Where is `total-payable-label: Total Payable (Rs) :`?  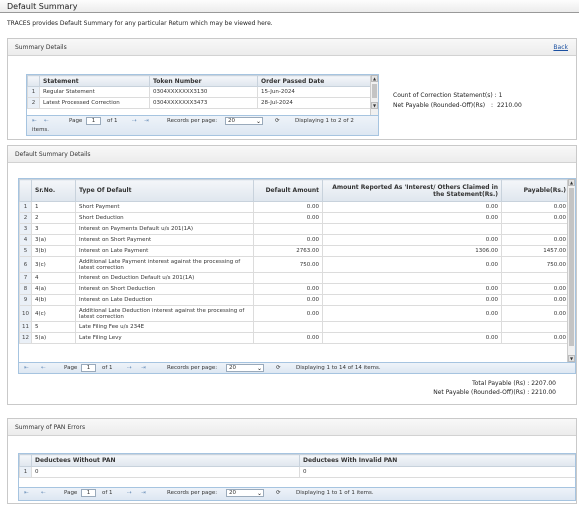
total-payable-label: Total Payable (Rs) : is located at coordinates (501, 383).